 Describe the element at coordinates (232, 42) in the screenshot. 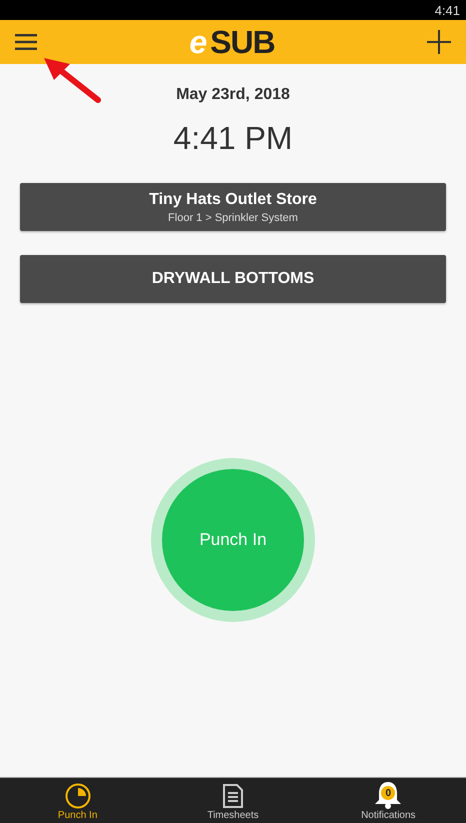

I see `logo: eSUB` at that location.